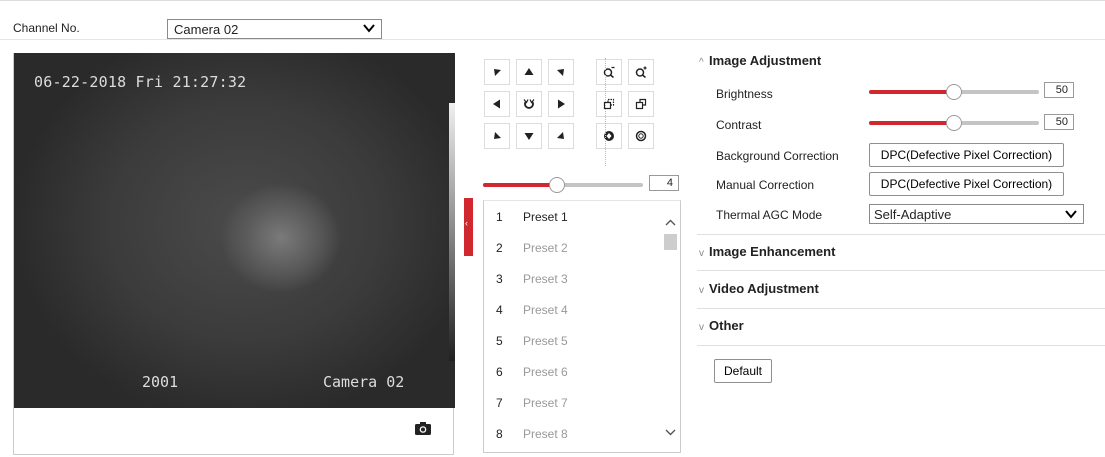  What do you see at coordinates (499, 217) in the screenshot?
I see `preset-number: 1` at bounding box center [499, 217].